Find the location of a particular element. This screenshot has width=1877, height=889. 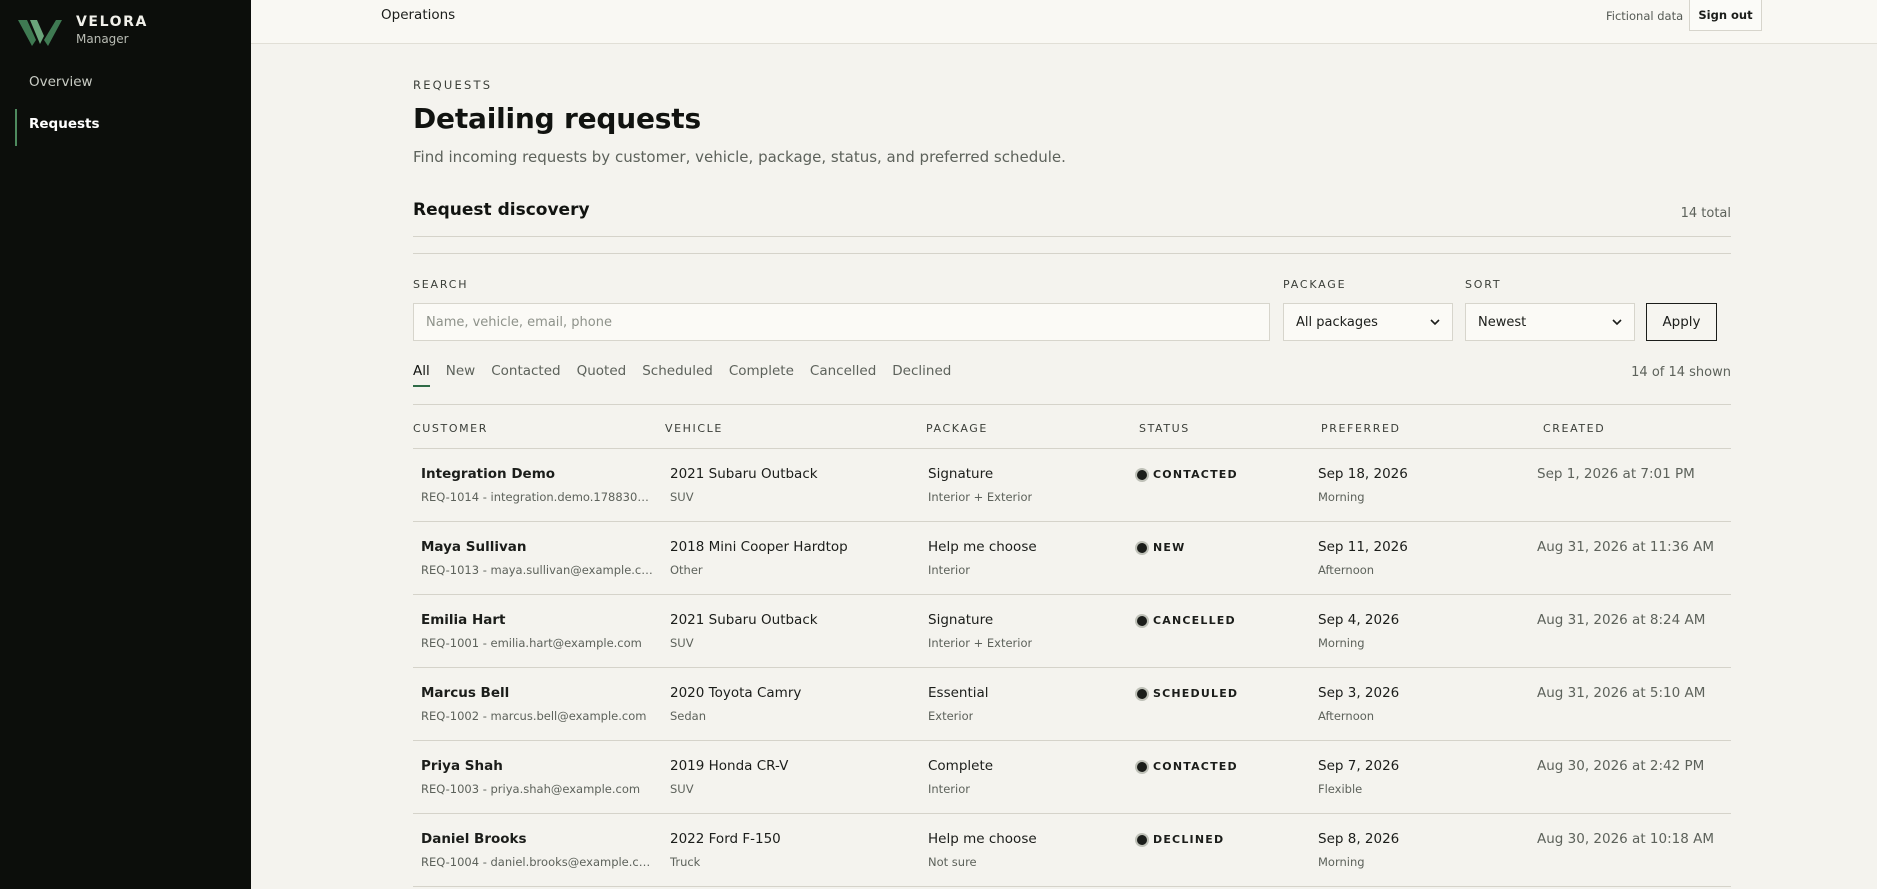

header-preferred: PREFERRED is located at coordinates (1361, 428).